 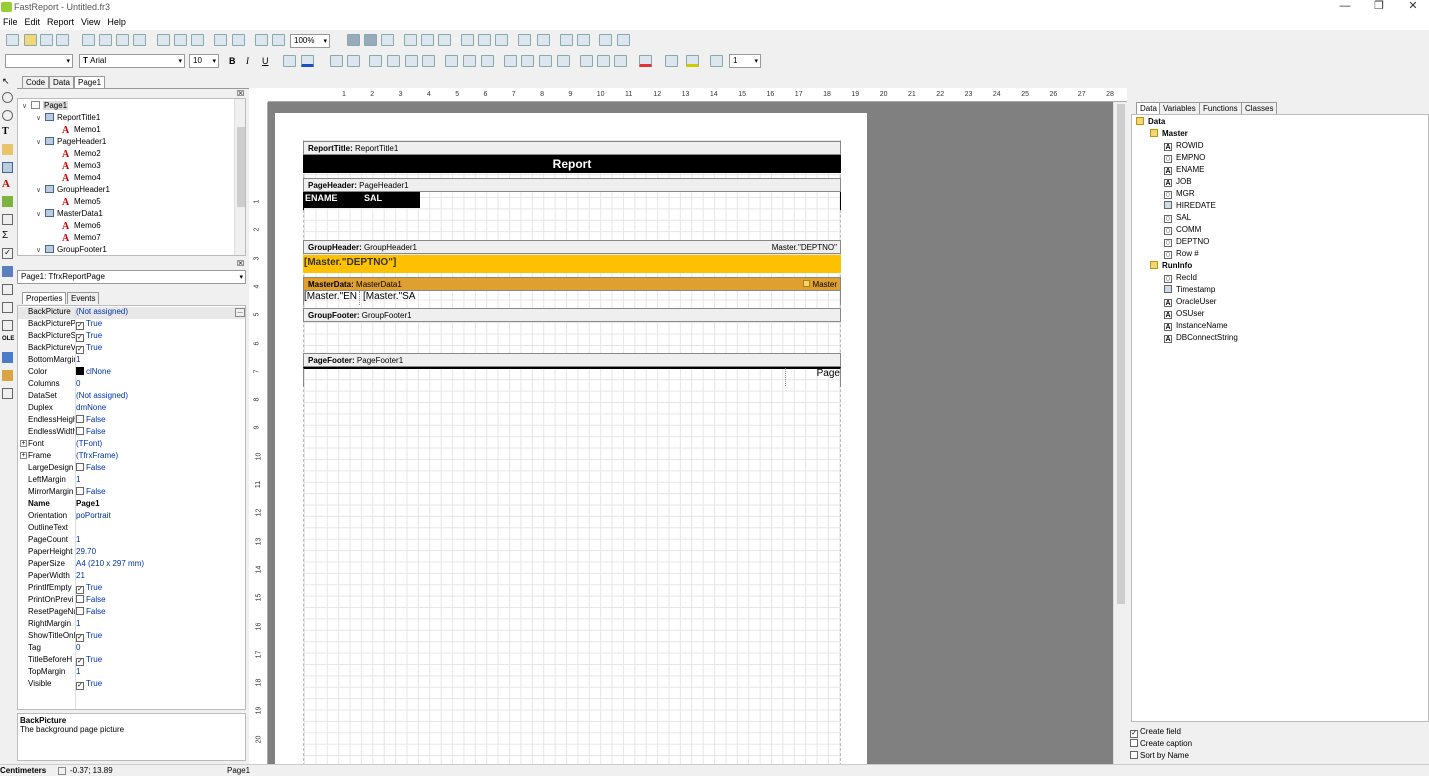 I want to click on font-name-combo: T Arial ▾, so click(x=132, y=61).